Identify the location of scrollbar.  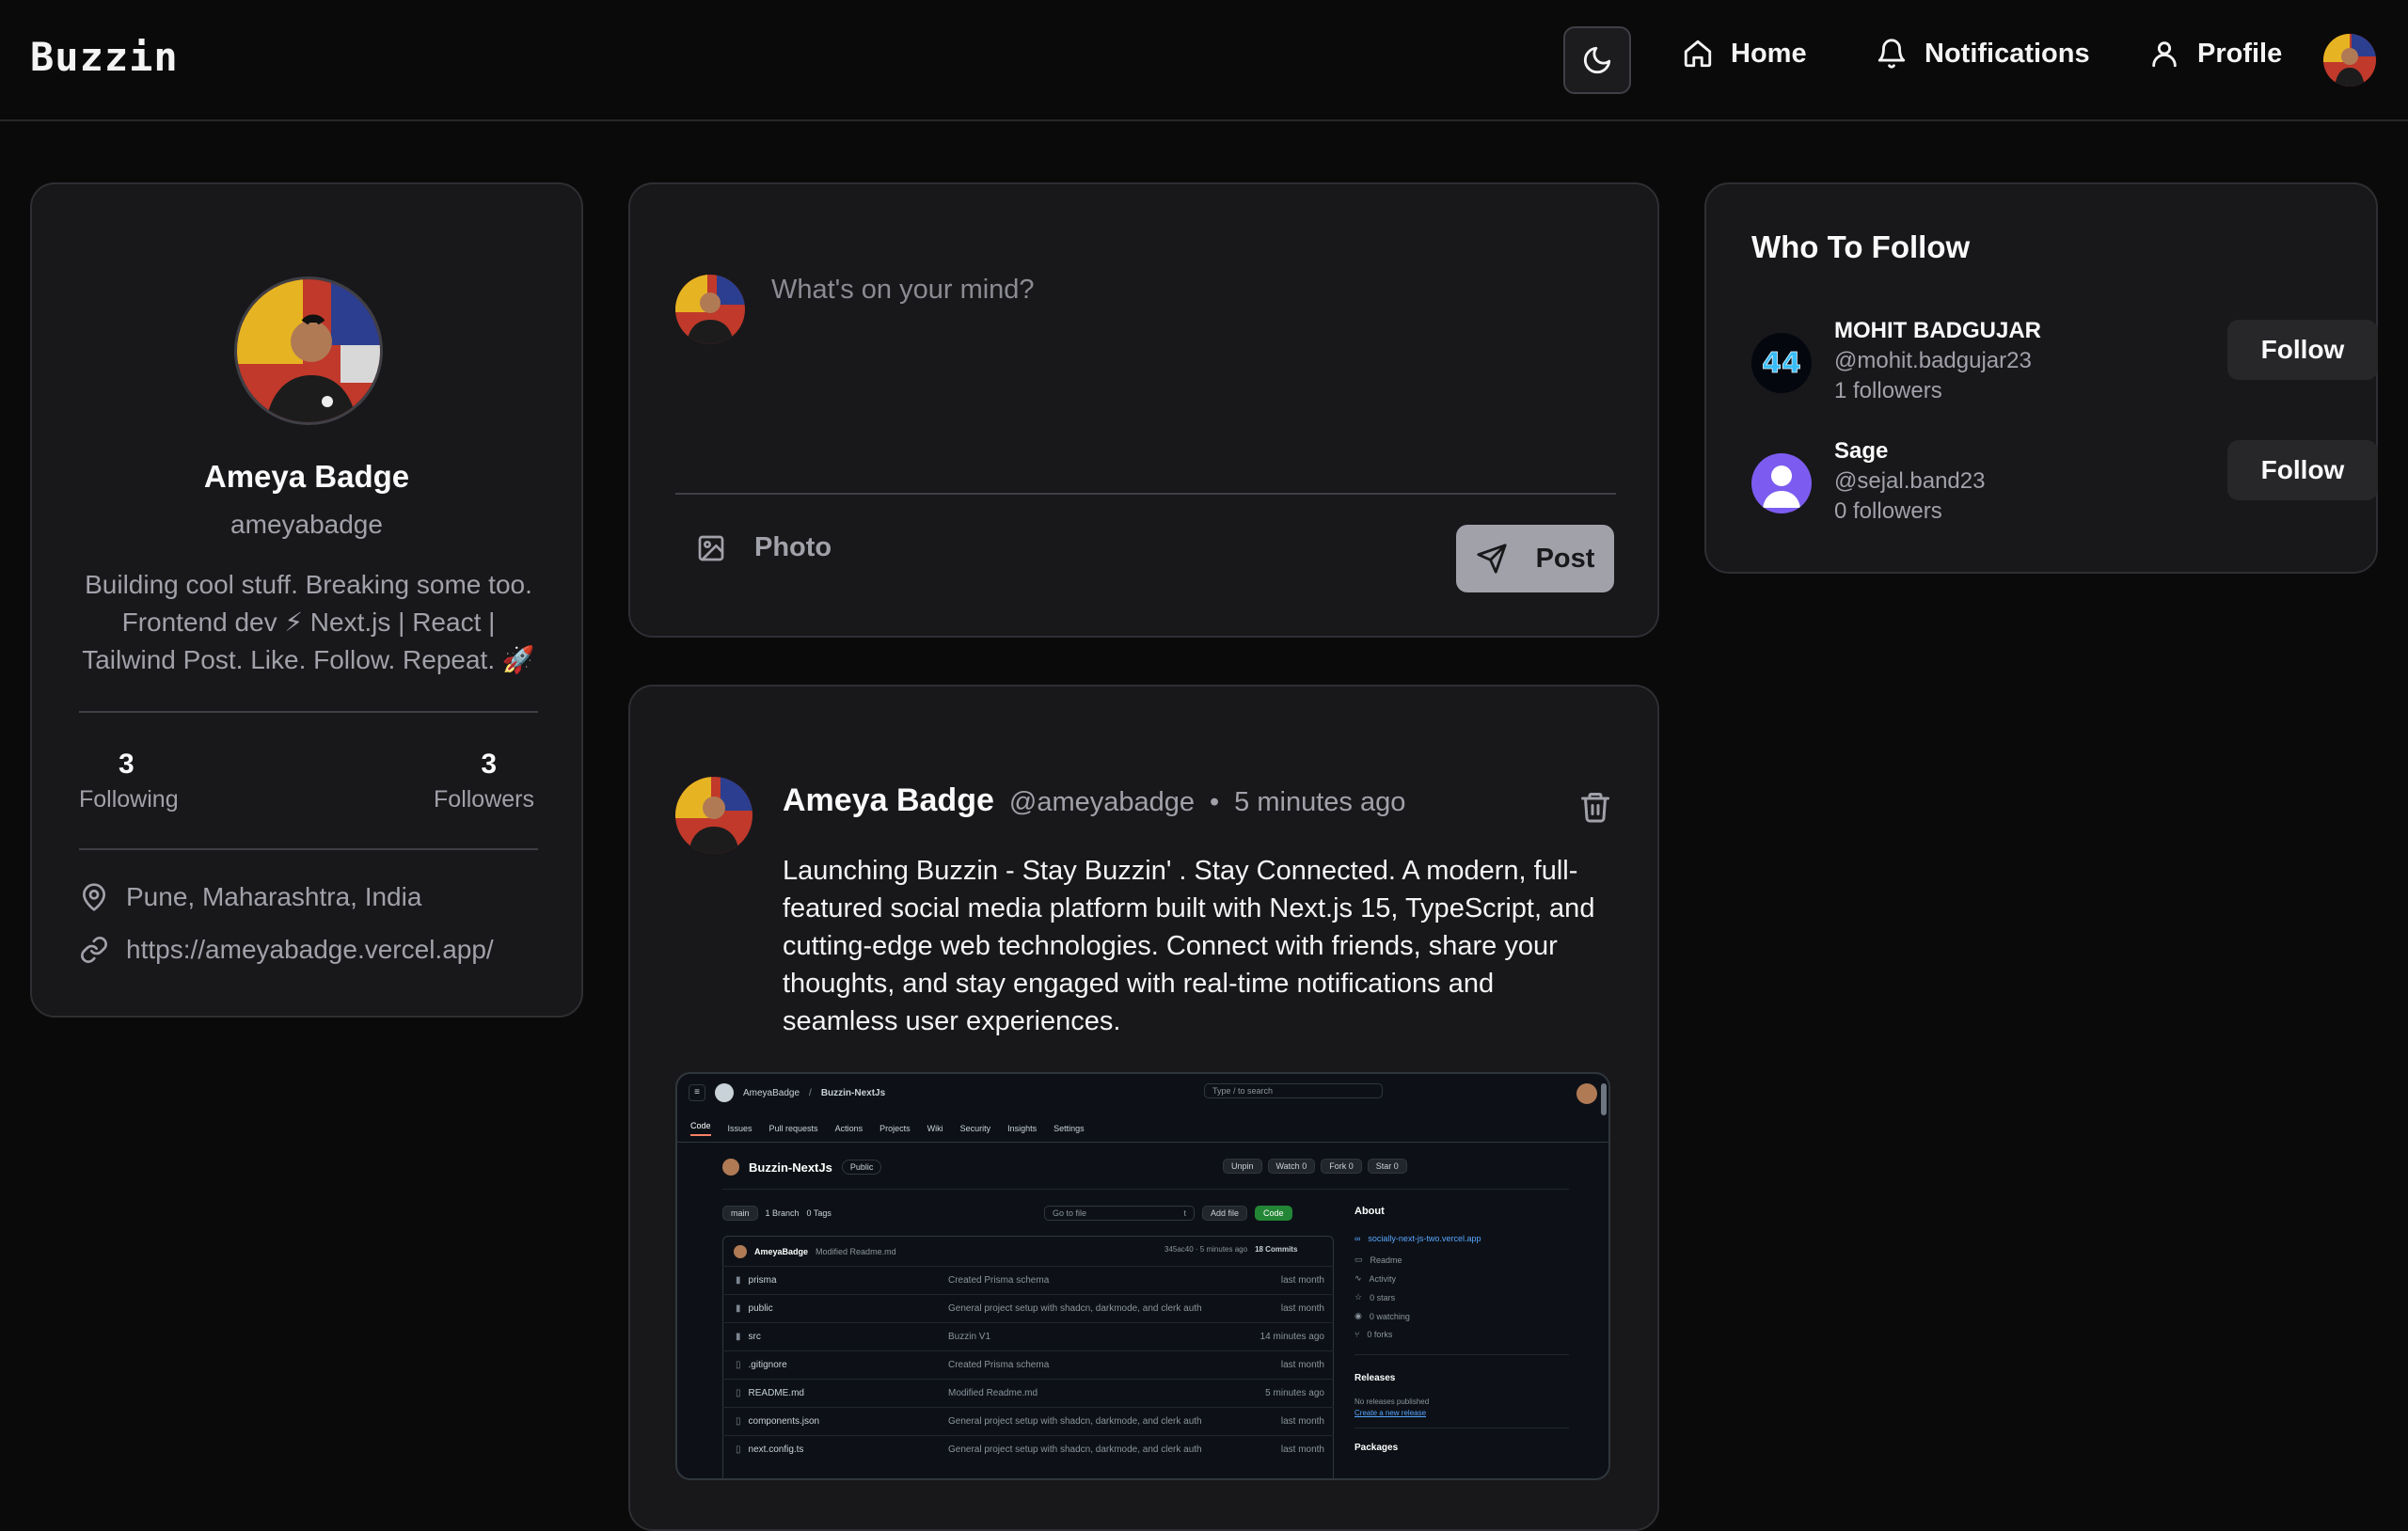
(1604, 1099).